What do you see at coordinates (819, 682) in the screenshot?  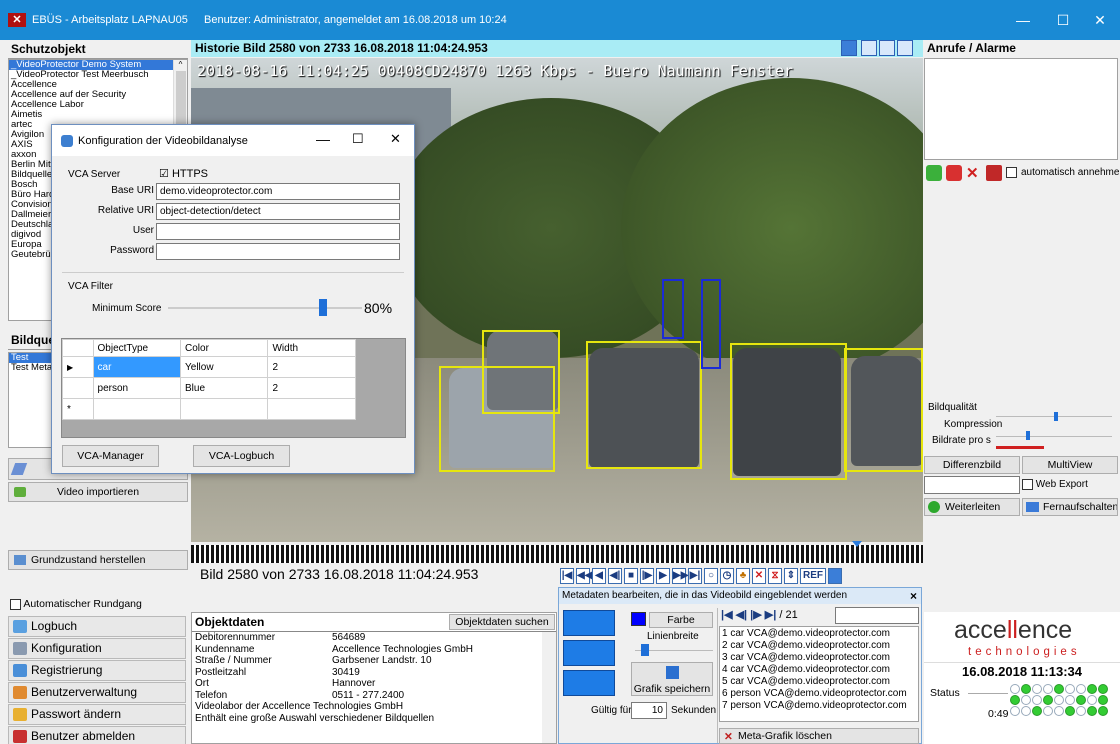 I see `list-item: 5 car VCA@demo.videoprotector.com` at bounding box center [819, 682].